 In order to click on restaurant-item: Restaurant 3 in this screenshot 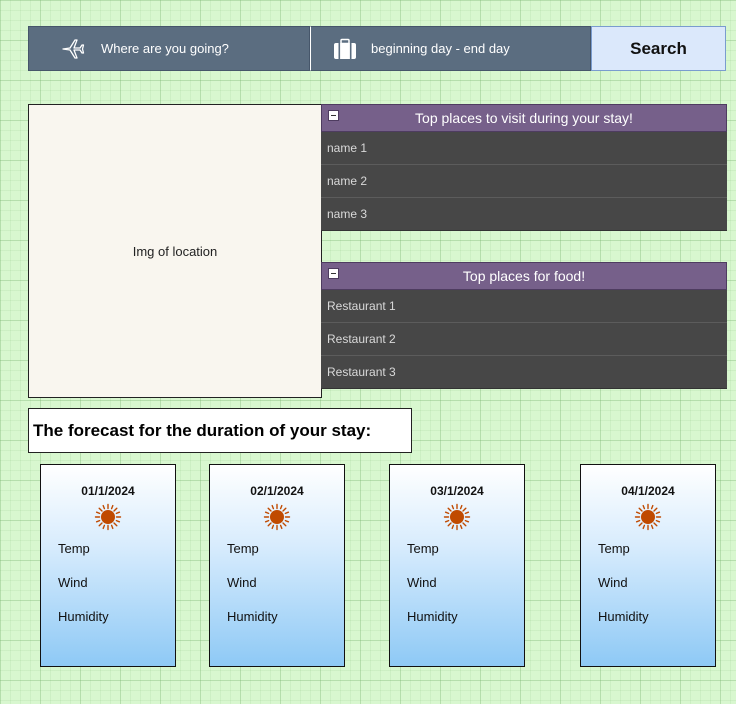, I will do `click(524, 372)`.